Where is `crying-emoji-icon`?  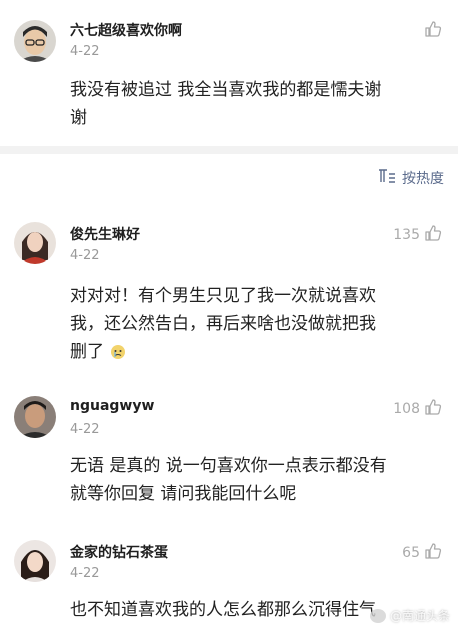
crying-emoji-icon is located at coordinates (118, 350).